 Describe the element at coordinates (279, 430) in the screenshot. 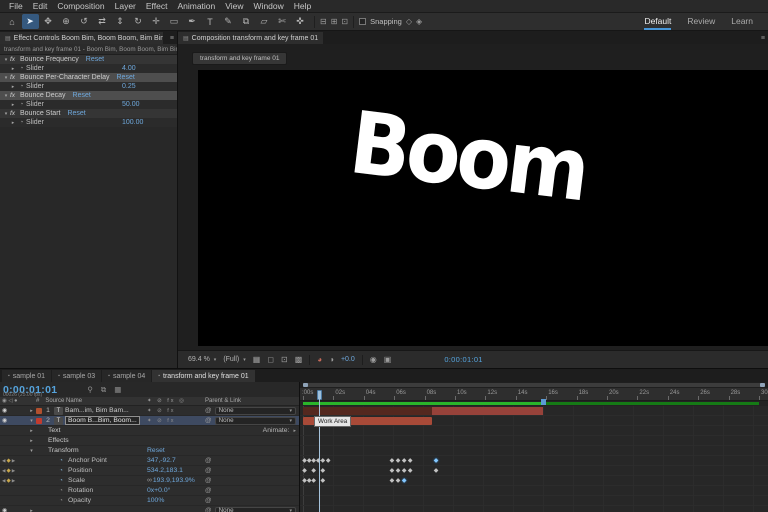

I see `animate-control: Animate: ▸` at that location.